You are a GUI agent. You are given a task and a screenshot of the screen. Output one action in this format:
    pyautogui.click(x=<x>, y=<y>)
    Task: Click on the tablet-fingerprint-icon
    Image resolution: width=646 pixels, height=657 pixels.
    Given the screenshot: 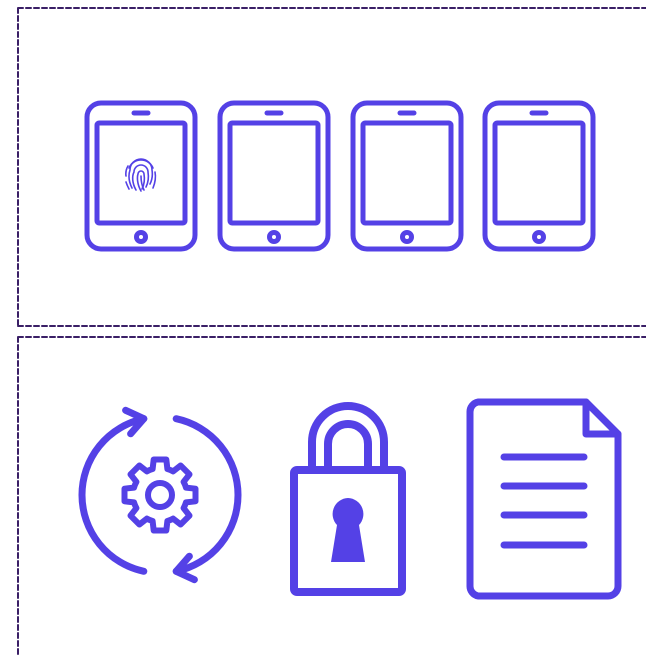 What is the action you would take?
    pyautogui.click(x=141, y=176)
    